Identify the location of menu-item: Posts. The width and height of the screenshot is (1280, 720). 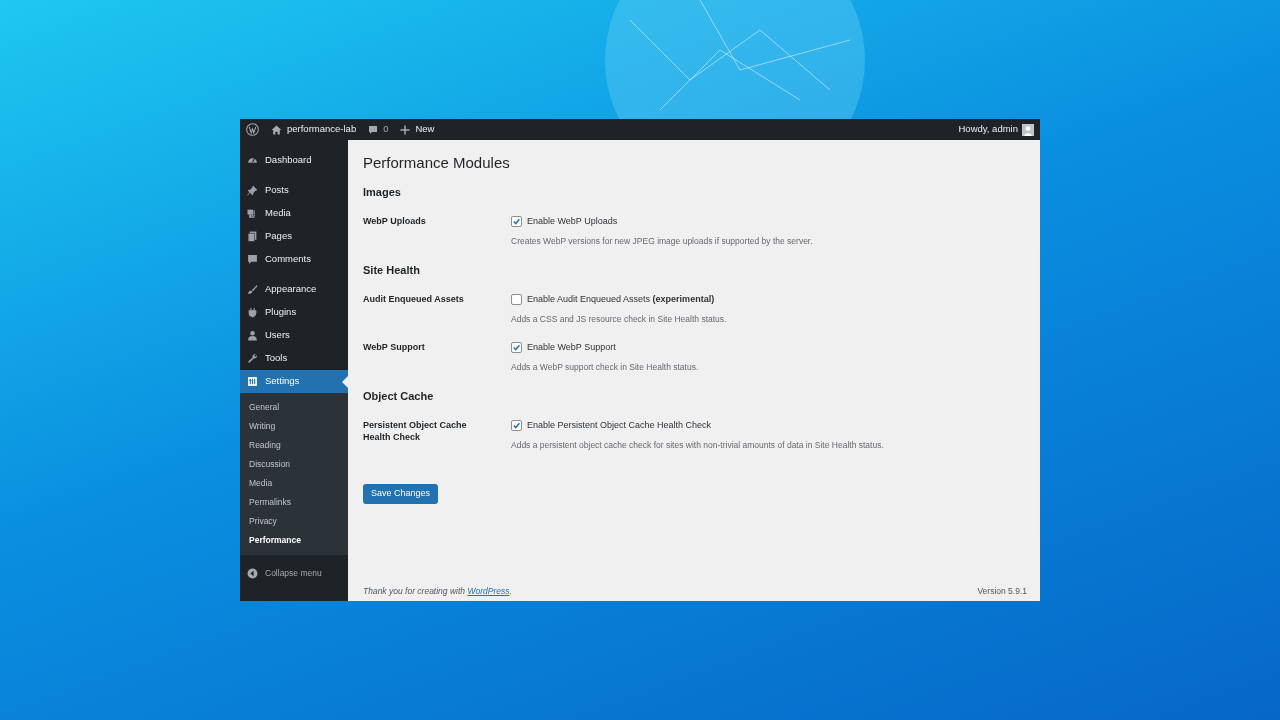
(294, 190).